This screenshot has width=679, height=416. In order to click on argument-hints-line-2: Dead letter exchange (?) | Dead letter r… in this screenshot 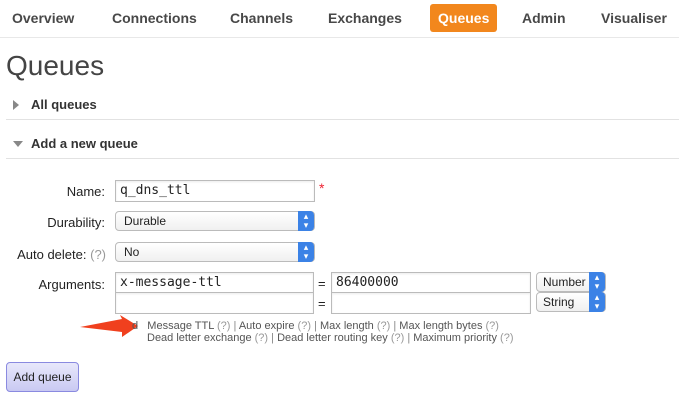, I will do `click(330, 338)`.